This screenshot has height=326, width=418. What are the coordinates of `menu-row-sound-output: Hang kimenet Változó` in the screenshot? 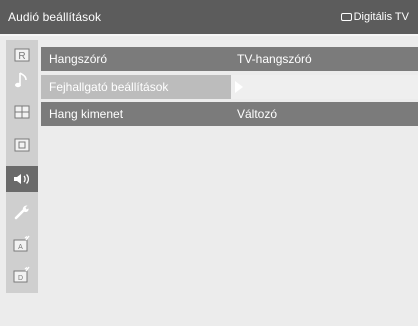 It's located at (229, 114).